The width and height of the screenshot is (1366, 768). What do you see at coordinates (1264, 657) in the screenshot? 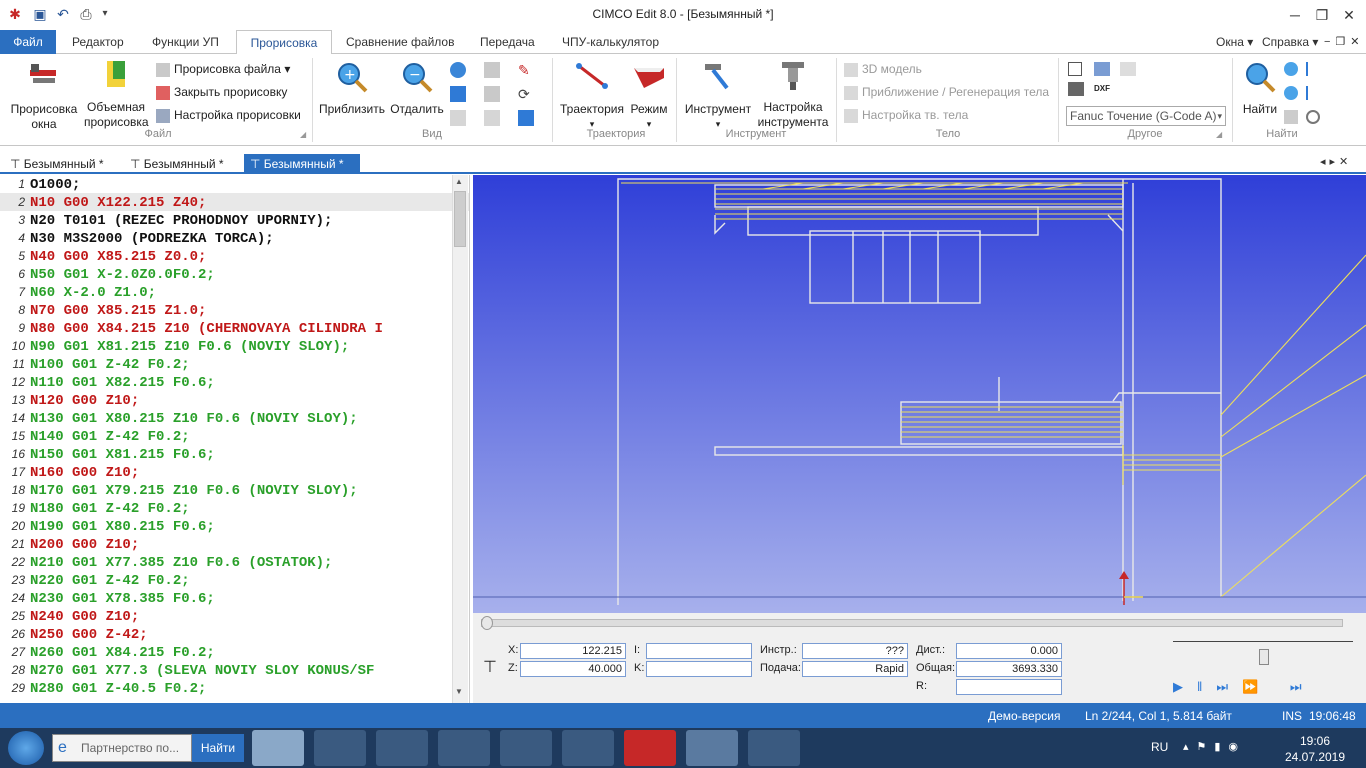
I see `speed-slider-handle` at bounding box center [1264, 657].